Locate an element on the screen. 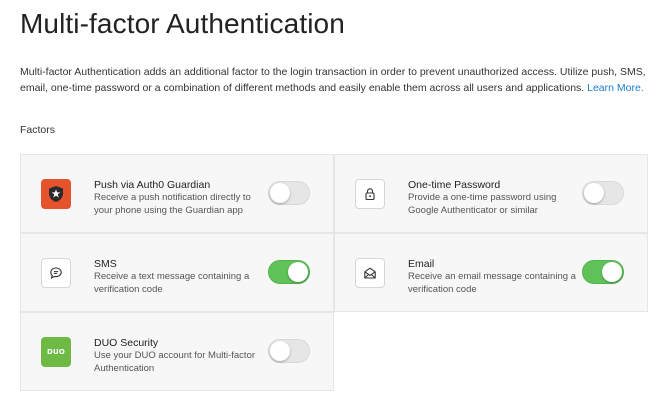 This screenshot has width=666, height=405. duo-logo-icon: DUO is located at coordinates (56, 352).